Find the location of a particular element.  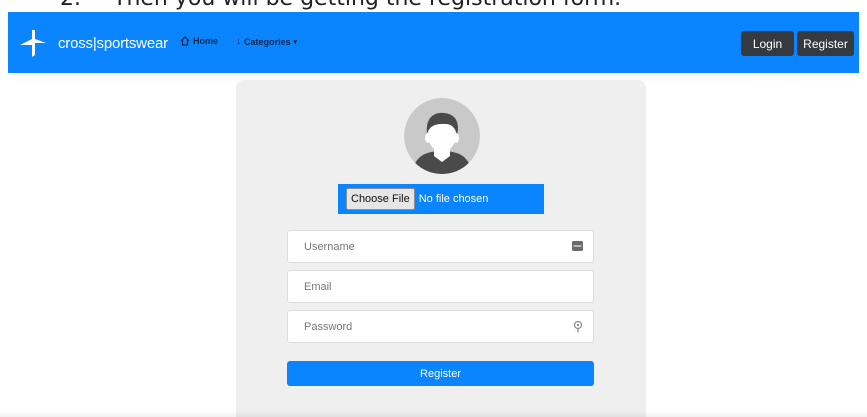

key-icon is located at coordinates (578, 327).